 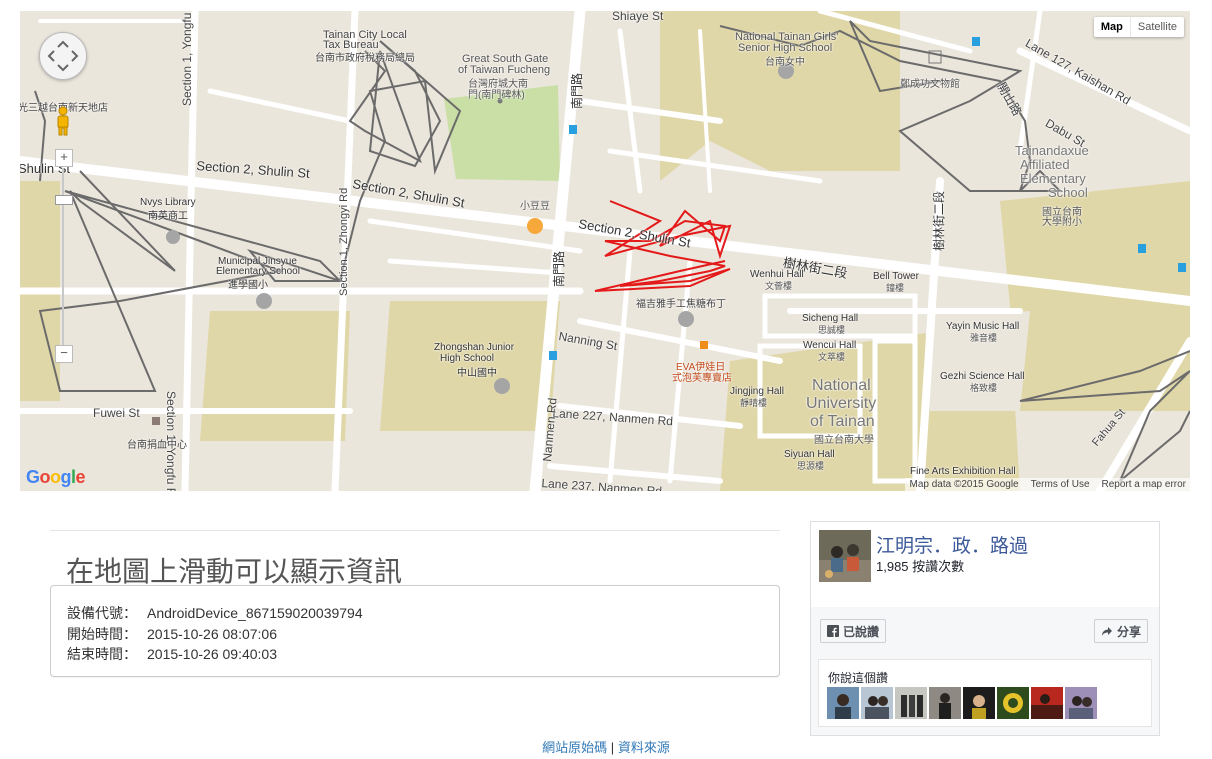 What do you see at coordinates (64, 158) in the screenshot?
I see `zoom-in-button: +` at bounding box center [64, 158].